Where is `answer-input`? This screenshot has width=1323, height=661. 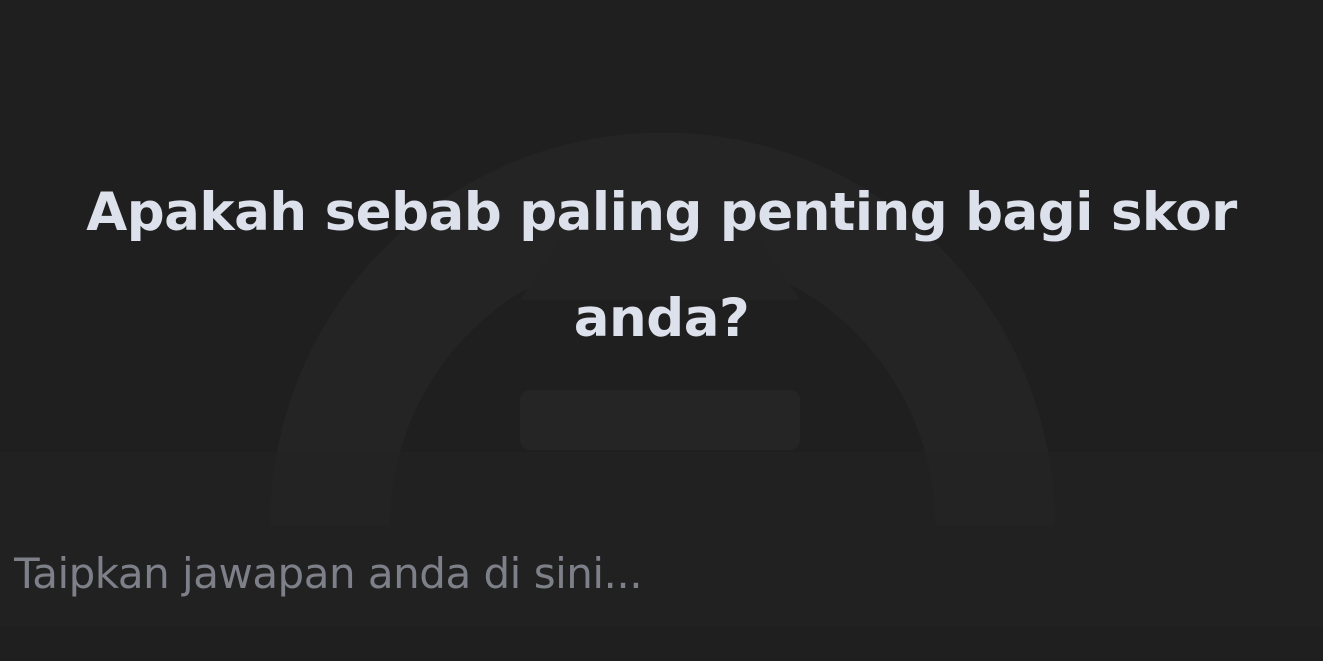 answer-input is located at coordinates (661, 573).